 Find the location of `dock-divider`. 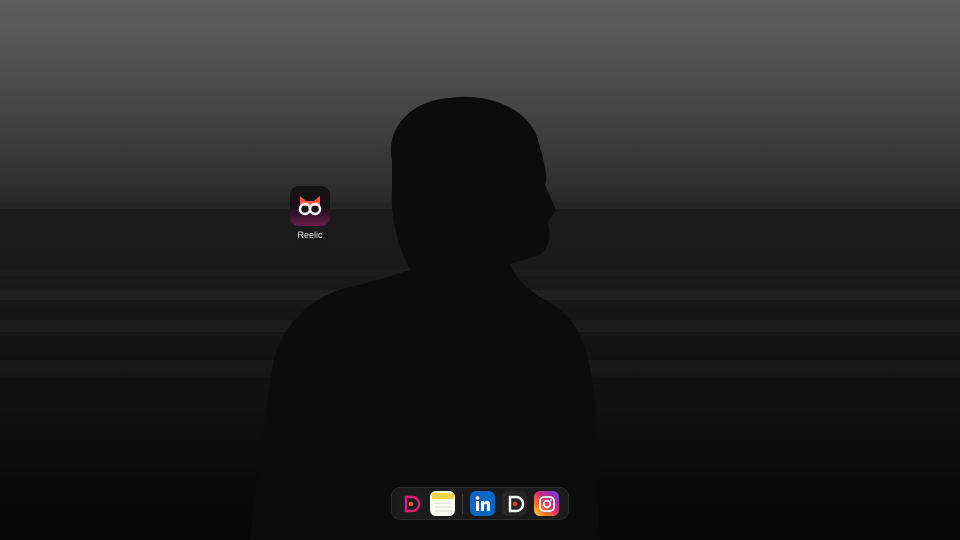

dock-divider is located at coordinates (462, 503).